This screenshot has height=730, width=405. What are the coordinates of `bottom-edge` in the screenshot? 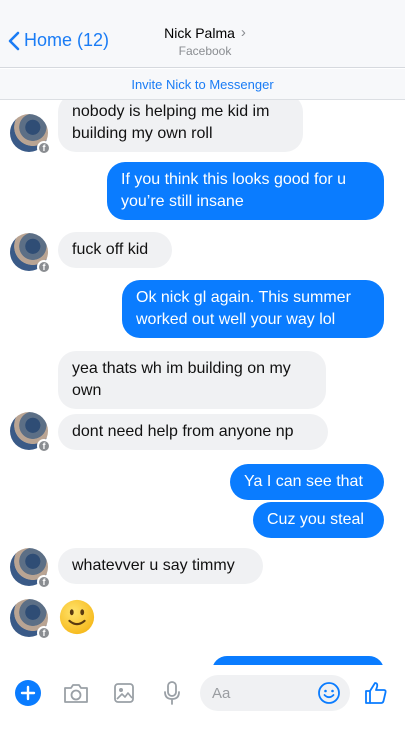 It's located at (202, 725).